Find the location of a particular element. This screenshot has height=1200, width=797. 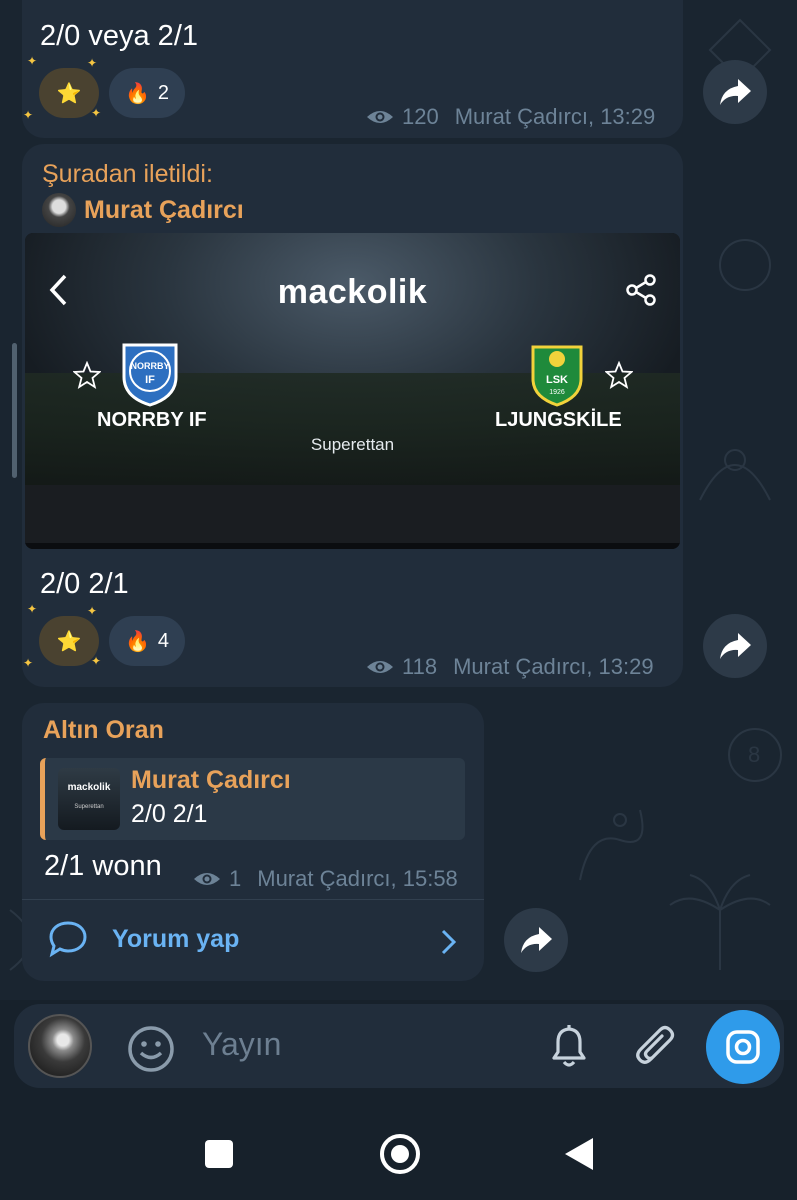

camera-button is located at coordinates (743, 1047).